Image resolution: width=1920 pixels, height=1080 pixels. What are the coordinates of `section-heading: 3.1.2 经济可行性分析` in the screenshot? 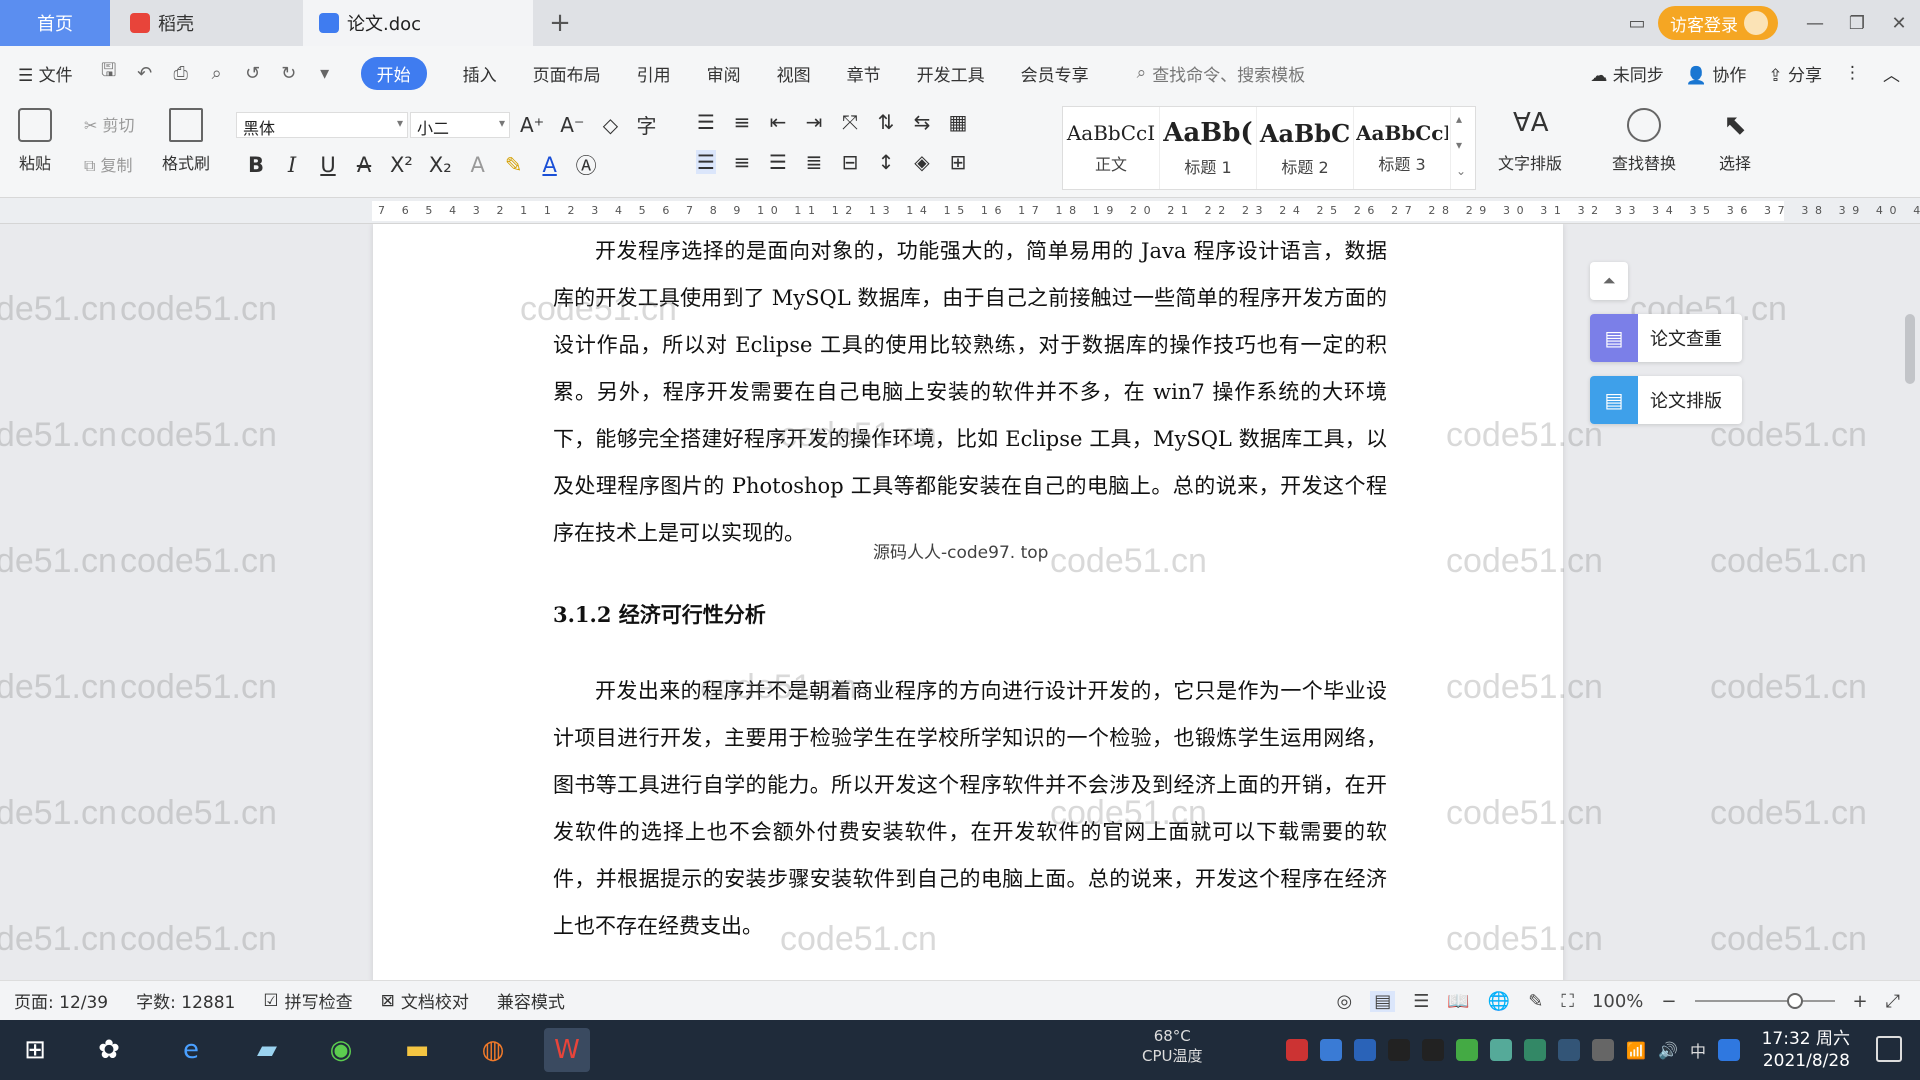 It's located at (659, 614).